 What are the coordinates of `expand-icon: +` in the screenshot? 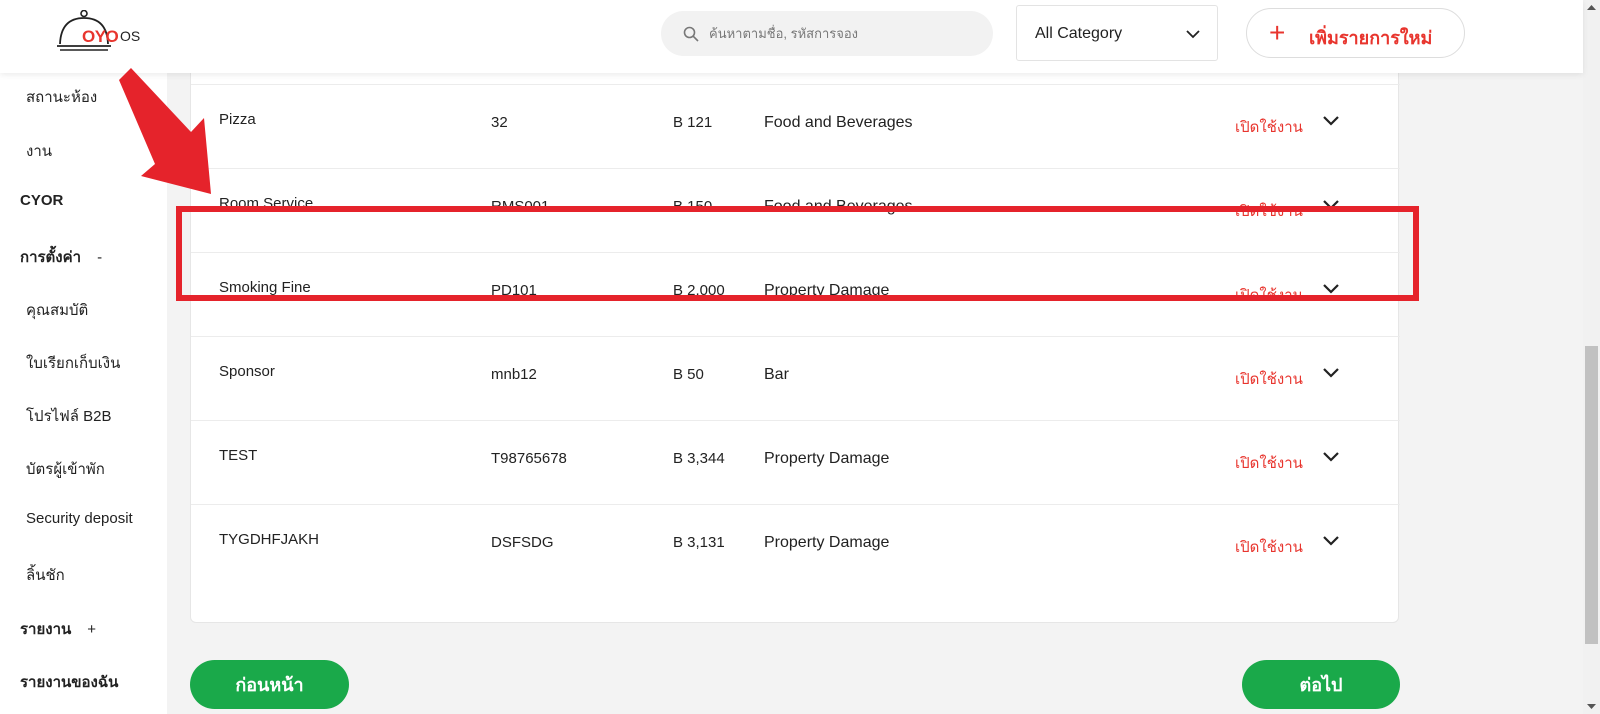 It's located at (91, 629).